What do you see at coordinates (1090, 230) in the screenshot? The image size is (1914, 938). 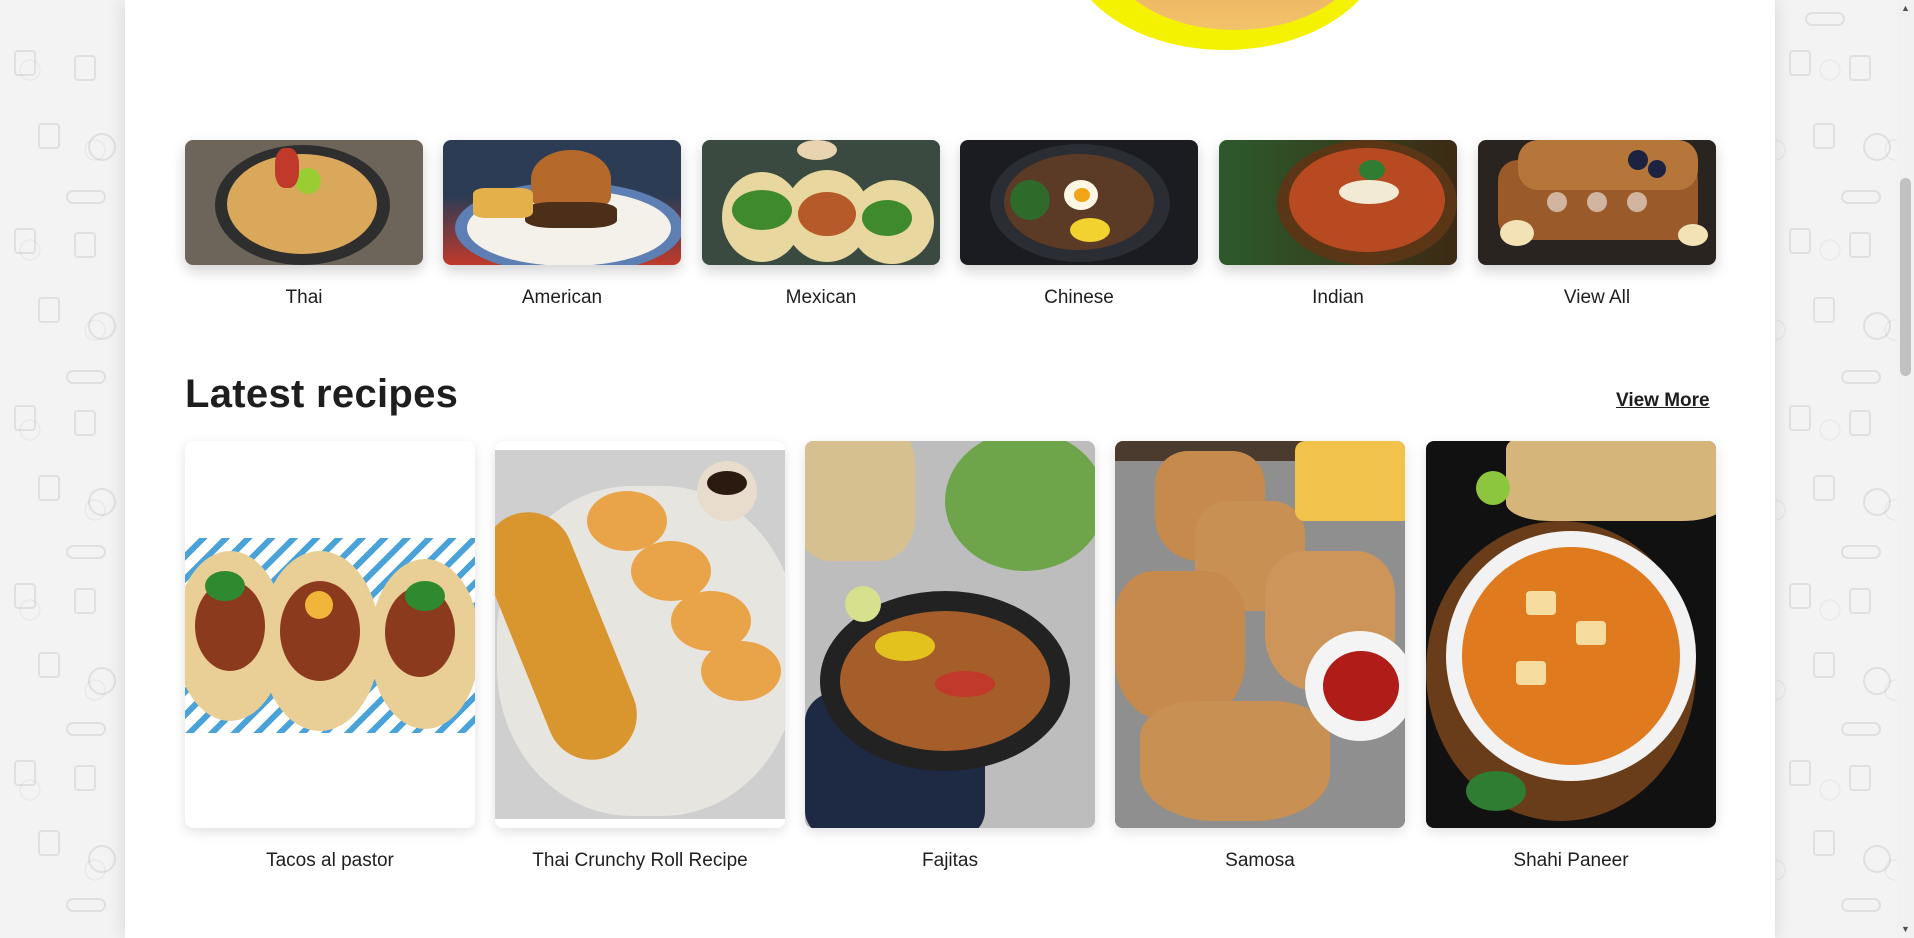 I see `corn` at bounding box center [1090, 230].